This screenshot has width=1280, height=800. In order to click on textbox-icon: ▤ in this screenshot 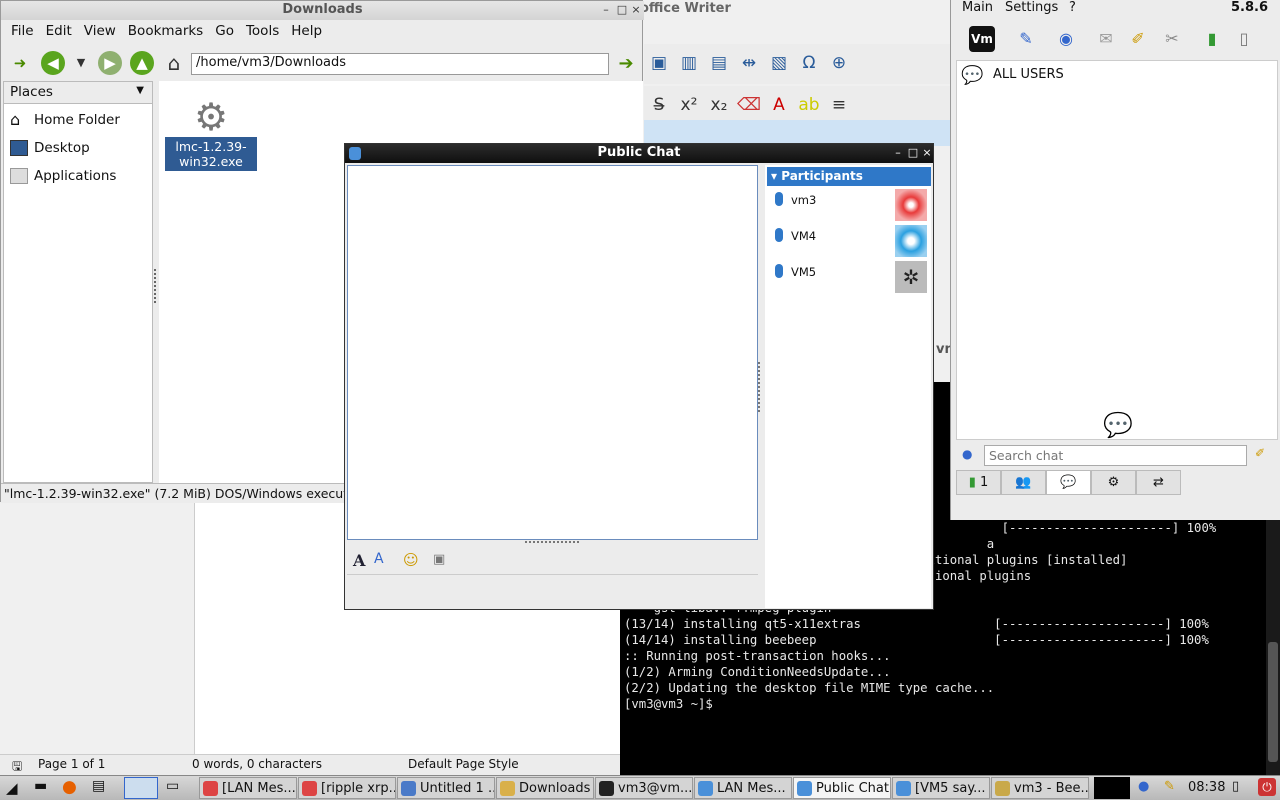, I will do `click(719, 63)`.